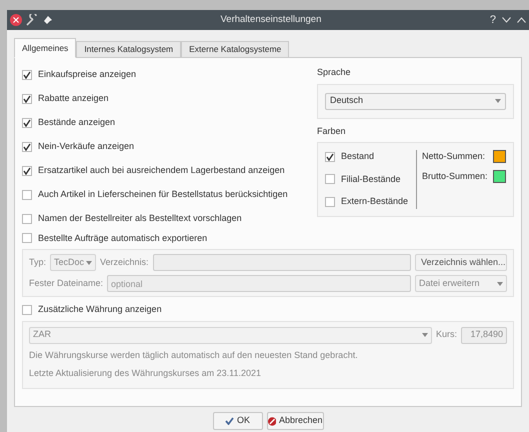 The height and width of the screenshot is (432, 529). I want to click on field-label: Typ:, so click(37, 262).